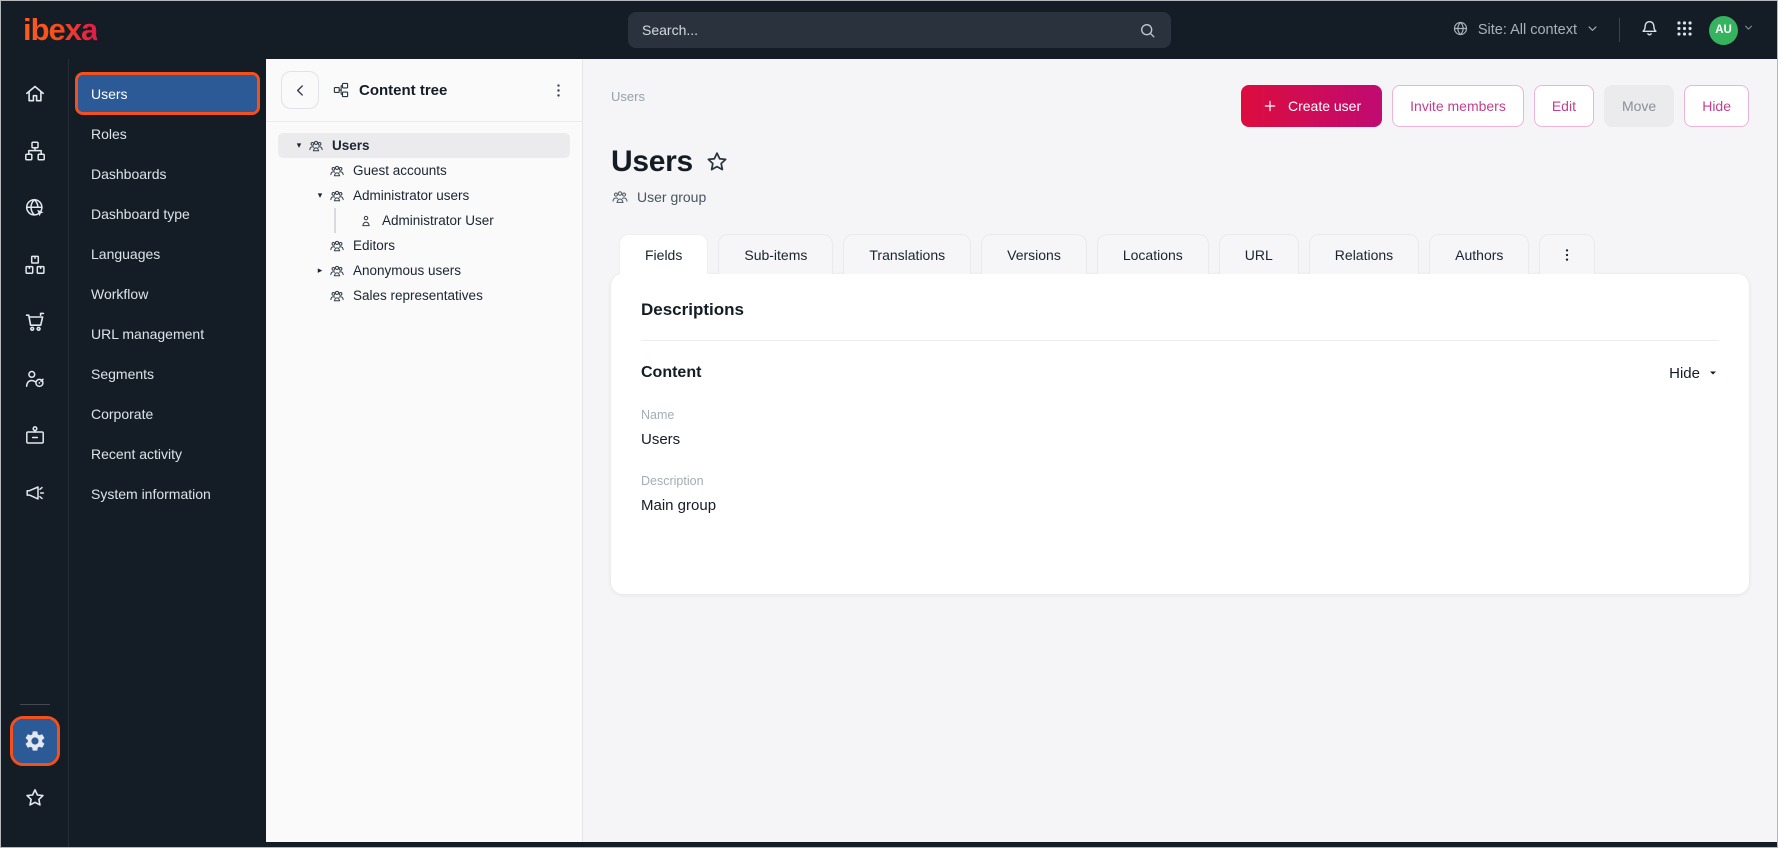  Describe the element at coordinates (658, 415) in the screenshot. I see `field-label: Name` at that location.